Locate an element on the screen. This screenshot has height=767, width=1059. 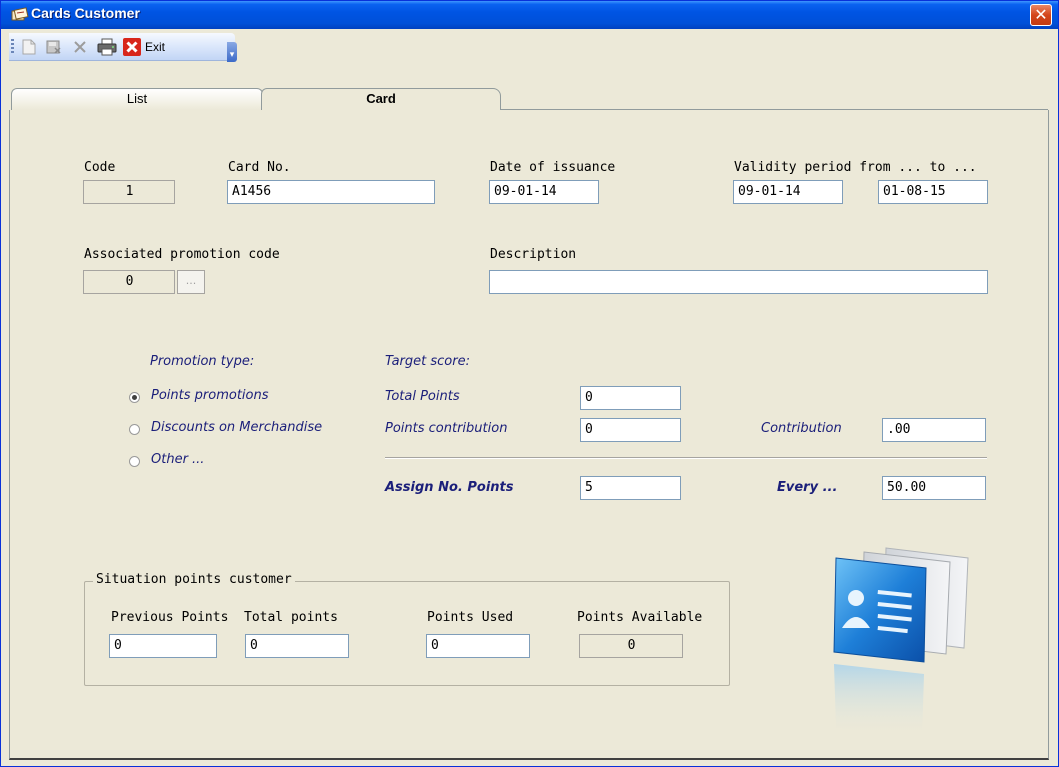
points-used-input: 0 is located at coordinates (478, 646).